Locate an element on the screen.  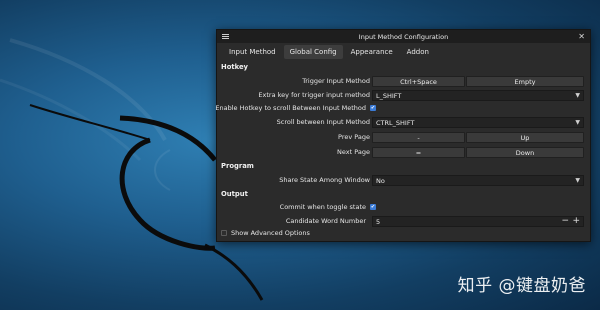
share-state-value: No is located at coordinates (380, 180).